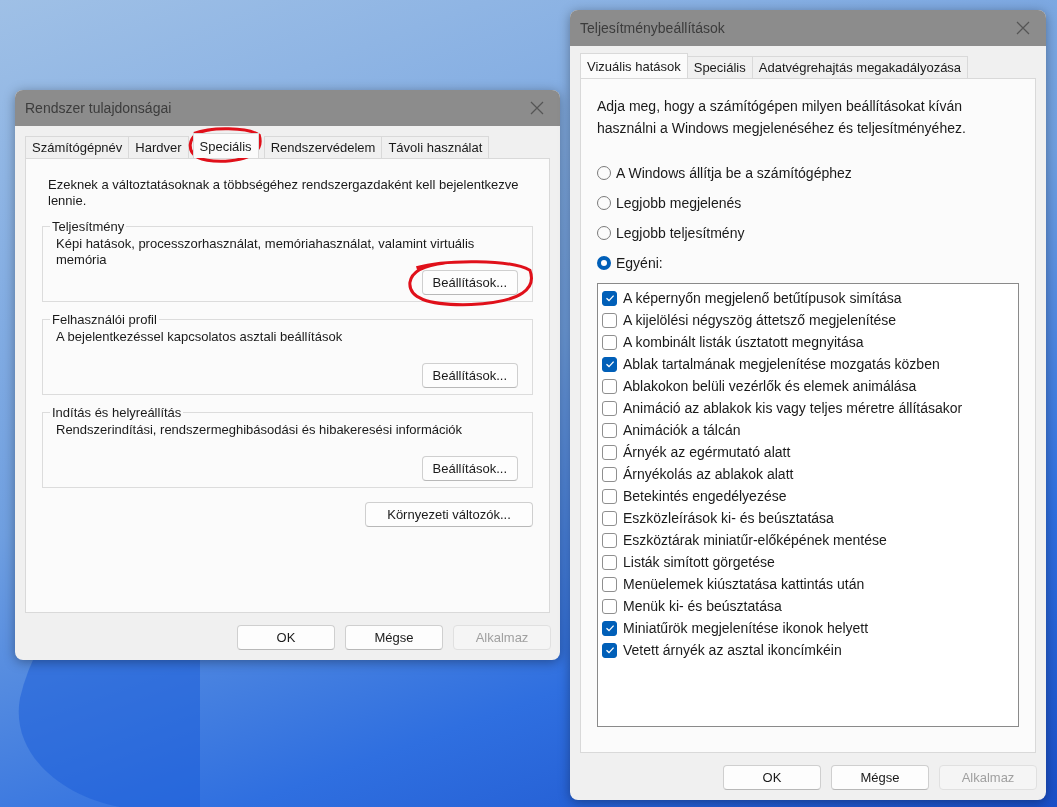 The width and height of the screenshot is (1057, 807). What do you see at coordinates (734, 173) in the screenshot?
I see `radio-label: A Windows állítja be a számítógéphez` at bounding box center [734, 173].